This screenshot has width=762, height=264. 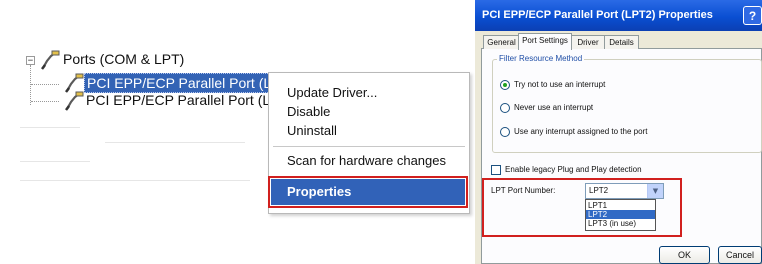 What do you see at coordinates (545, 41) in the screenshot?
I see `tab-port-settings: Port Settings` at bounding box center [545, 41].